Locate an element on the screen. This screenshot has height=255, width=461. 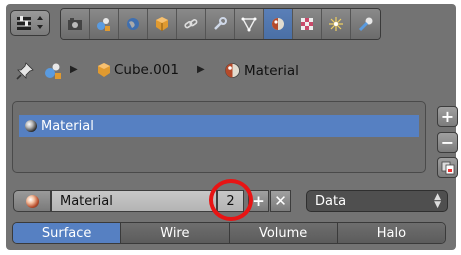
unlink-material-button: ✕ is located at coordinates (280, 201).